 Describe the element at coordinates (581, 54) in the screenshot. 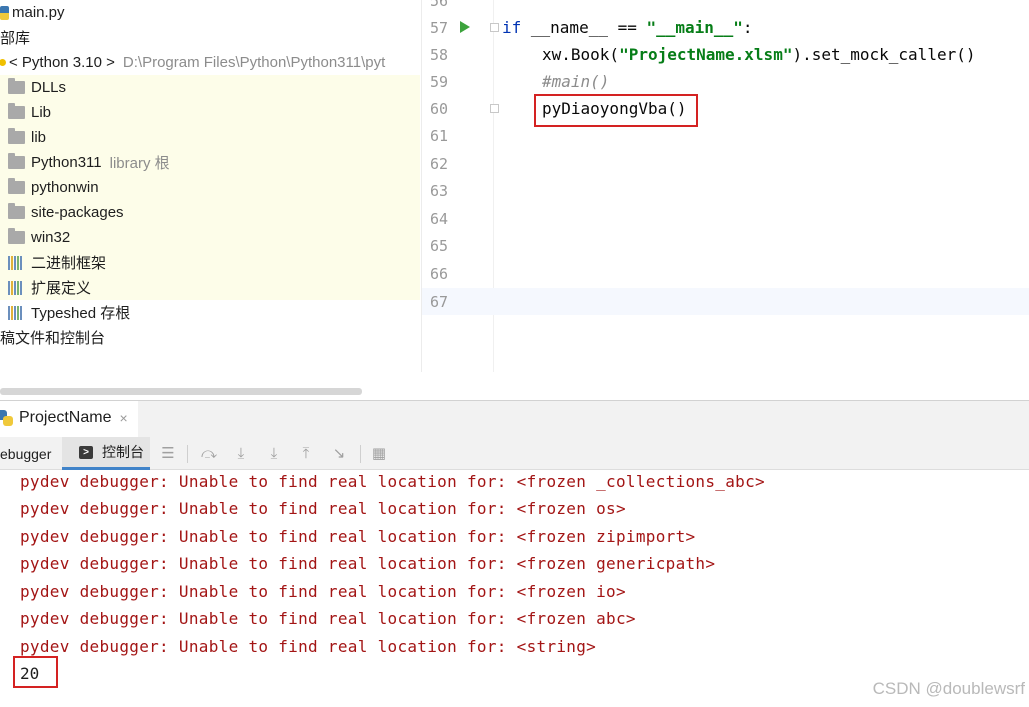

I see `code-text: xw.Book(` at that location.